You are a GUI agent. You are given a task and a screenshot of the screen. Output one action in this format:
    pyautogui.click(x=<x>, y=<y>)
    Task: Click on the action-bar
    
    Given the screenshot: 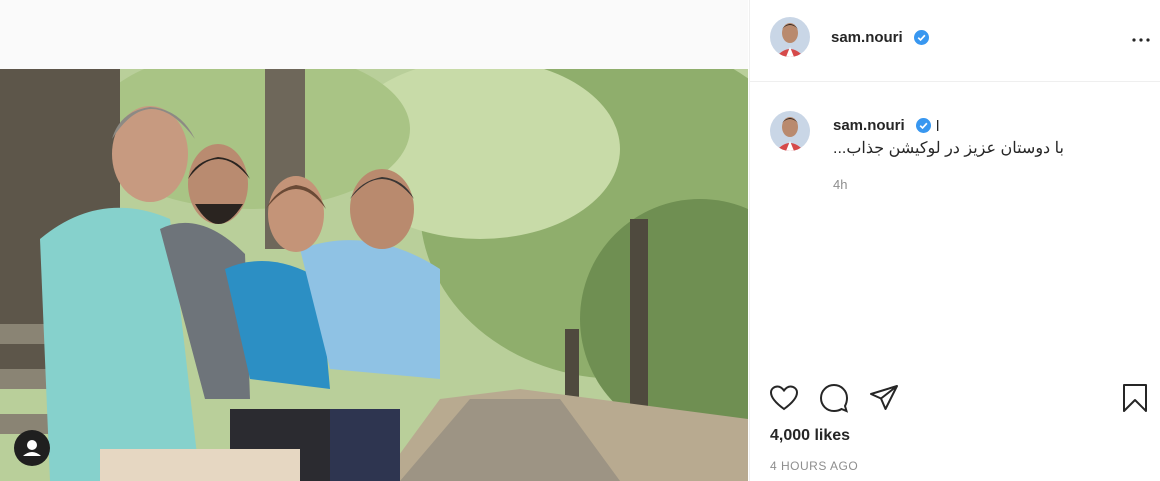 What is the action you would take?
    pyautogui.click(x=955, y=398)
    